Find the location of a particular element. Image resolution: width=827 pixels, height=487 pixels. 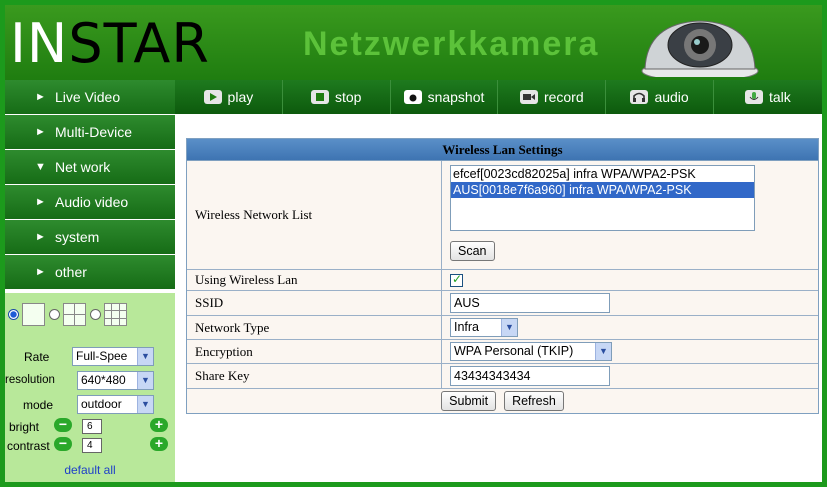

header-subtitle: Netzwerkkamera is located at coordinates (451, 44).